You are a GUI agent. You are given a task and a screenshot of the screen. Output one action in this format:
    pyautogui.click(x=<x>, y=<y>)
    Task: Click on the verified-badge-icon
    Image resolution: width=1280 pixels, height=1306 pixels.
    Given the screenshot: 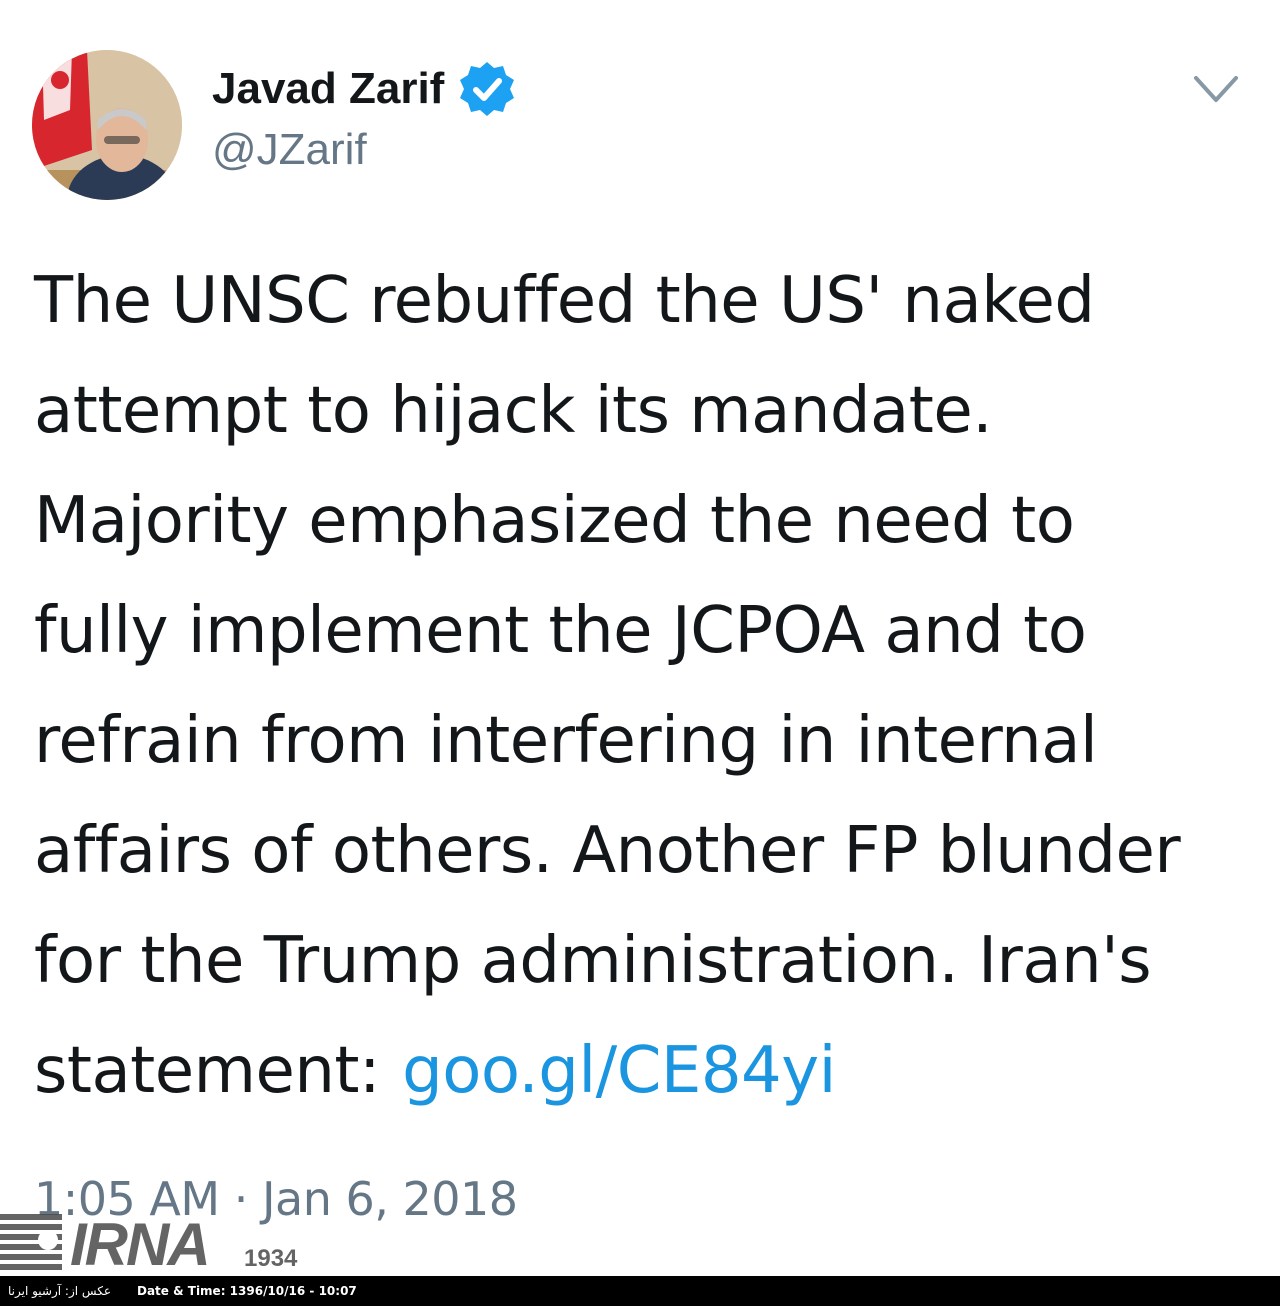 What is the action you would take?
    pyautogui.click(x=487, y=89)
    